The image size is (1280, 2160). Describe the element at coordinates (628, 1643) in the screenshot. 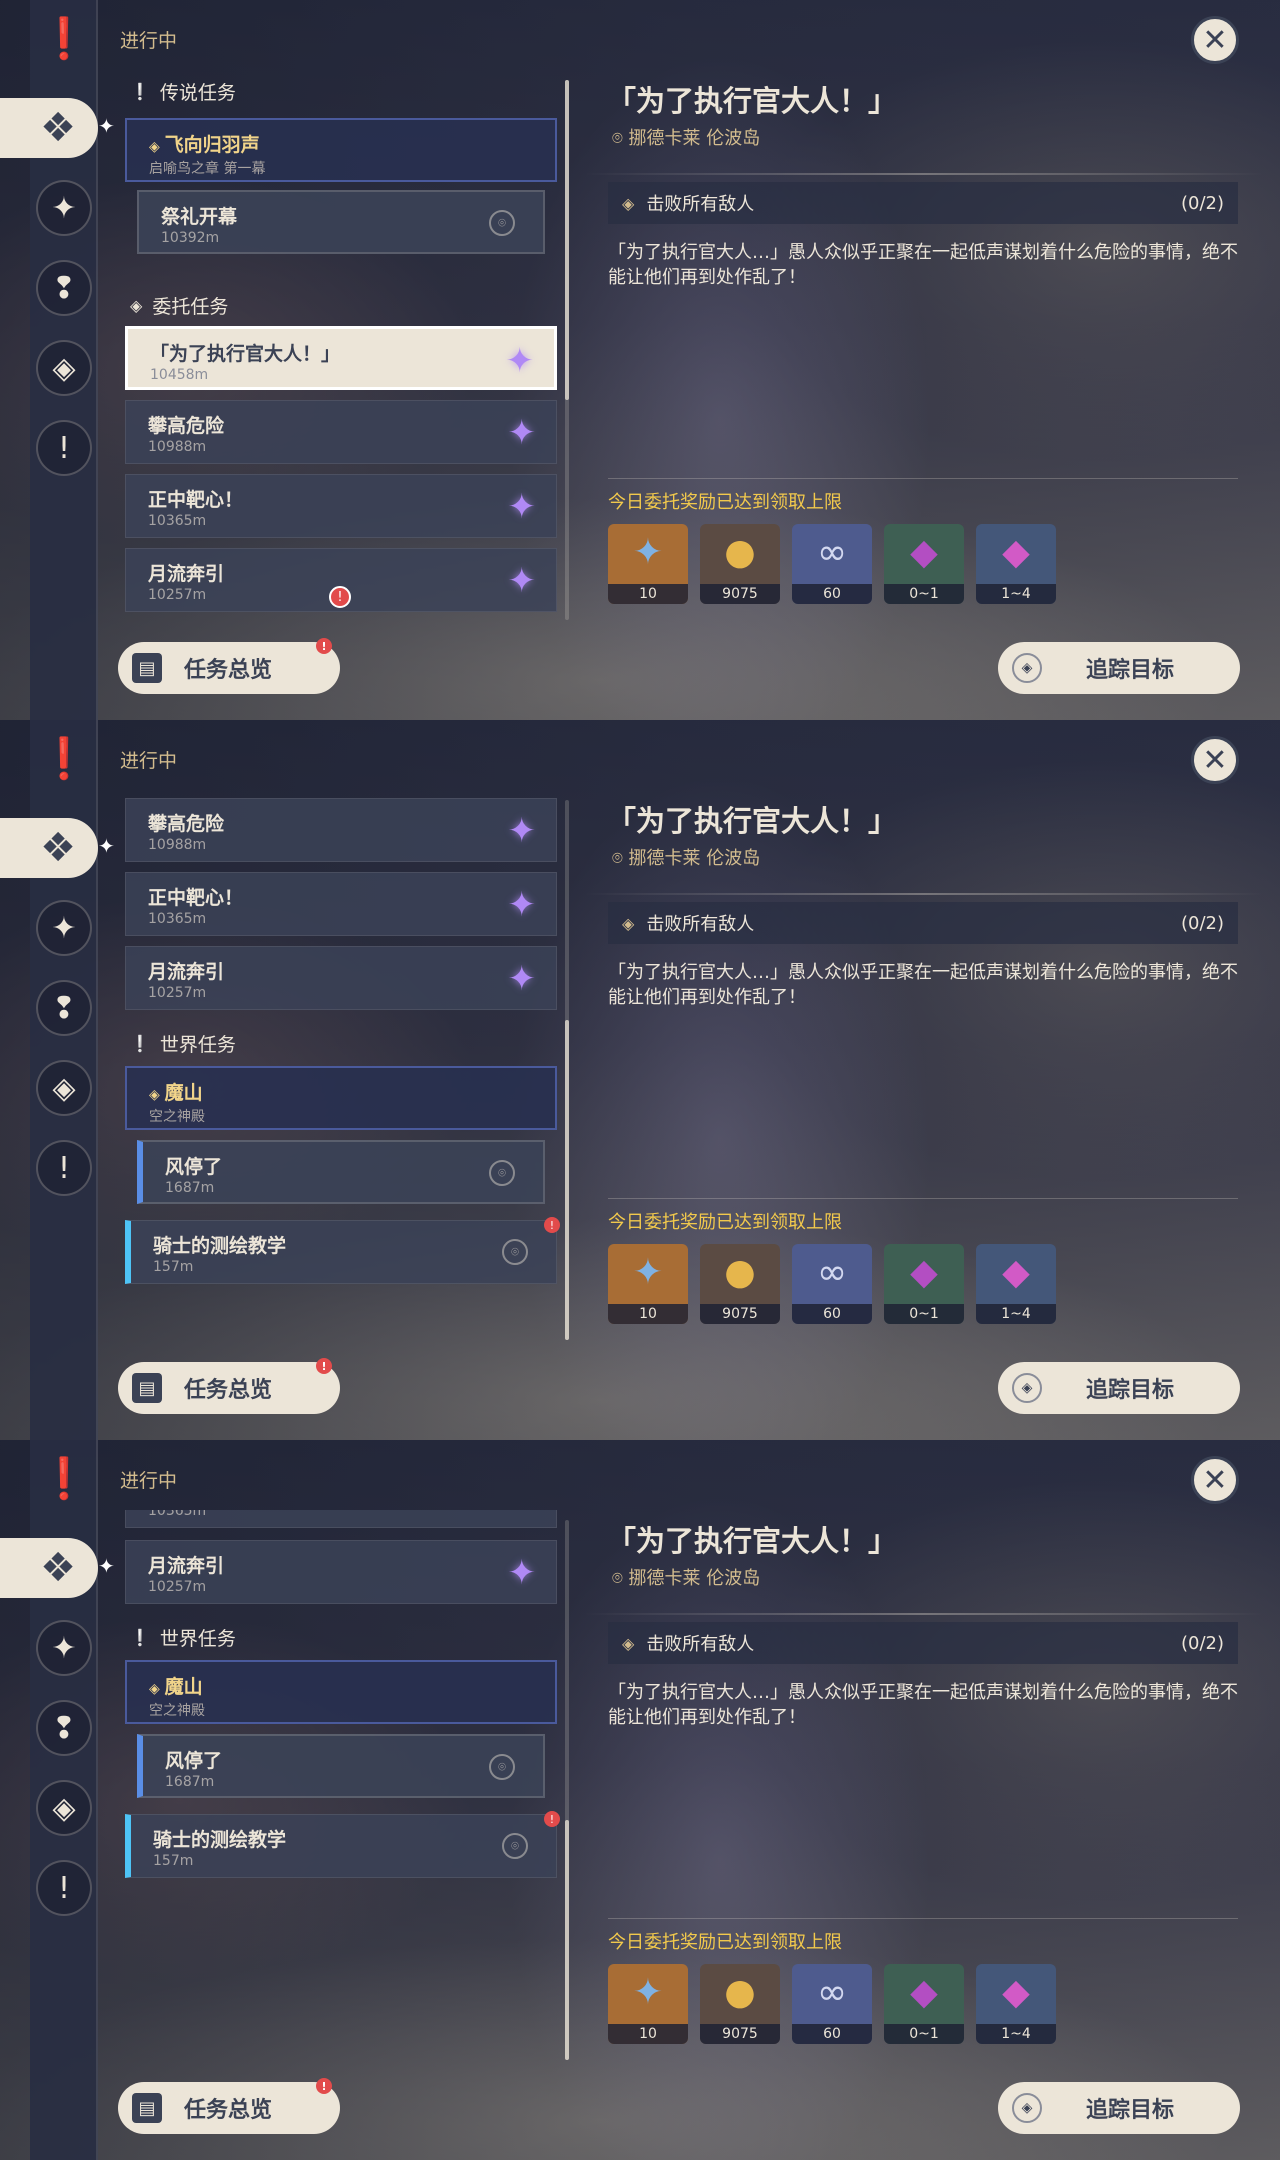

I see `objective-diamond-icon: ◈` at that location.